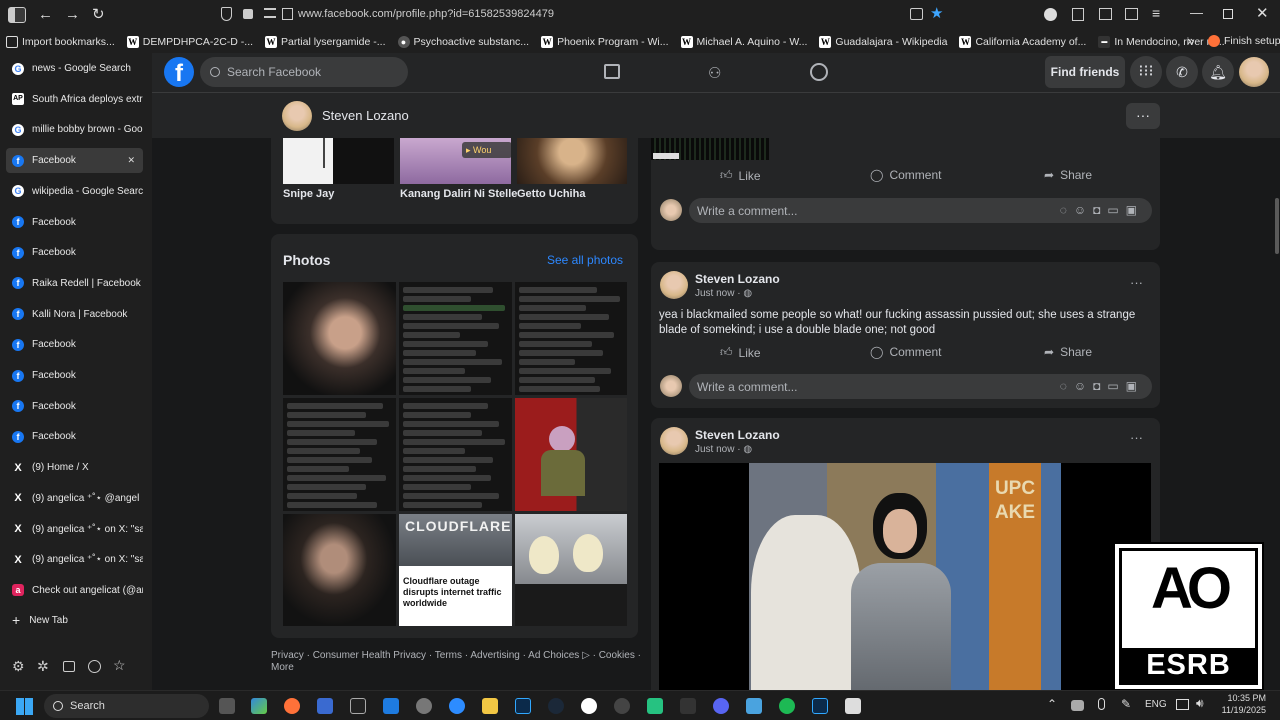 This screenshot has width=1280, height=720. What do you see at coordinates (74, 498) in the screenshot?
I see `tab-item: X (9) angelica ⁺˚⋆ @angel` at bounding box center [74, 498].